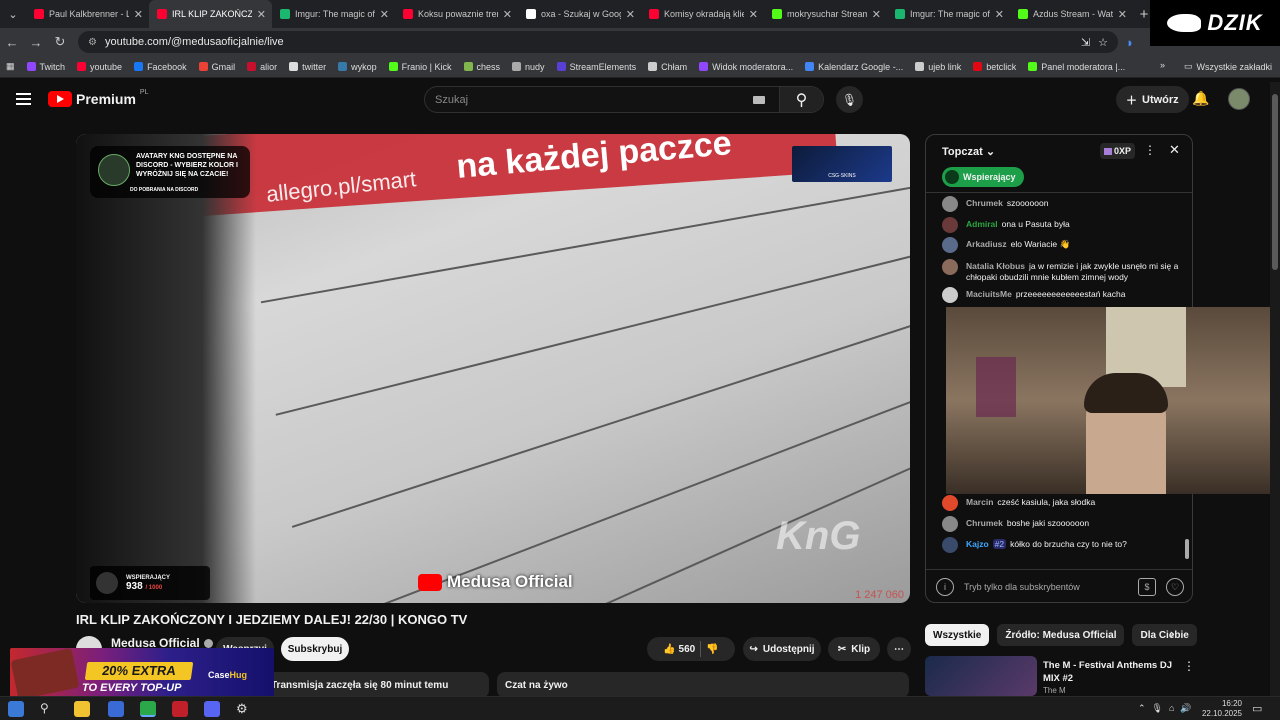 This screenshot has width=1280, height=720. I want to click on voice-search-button: 🎙, so click(849, 99).